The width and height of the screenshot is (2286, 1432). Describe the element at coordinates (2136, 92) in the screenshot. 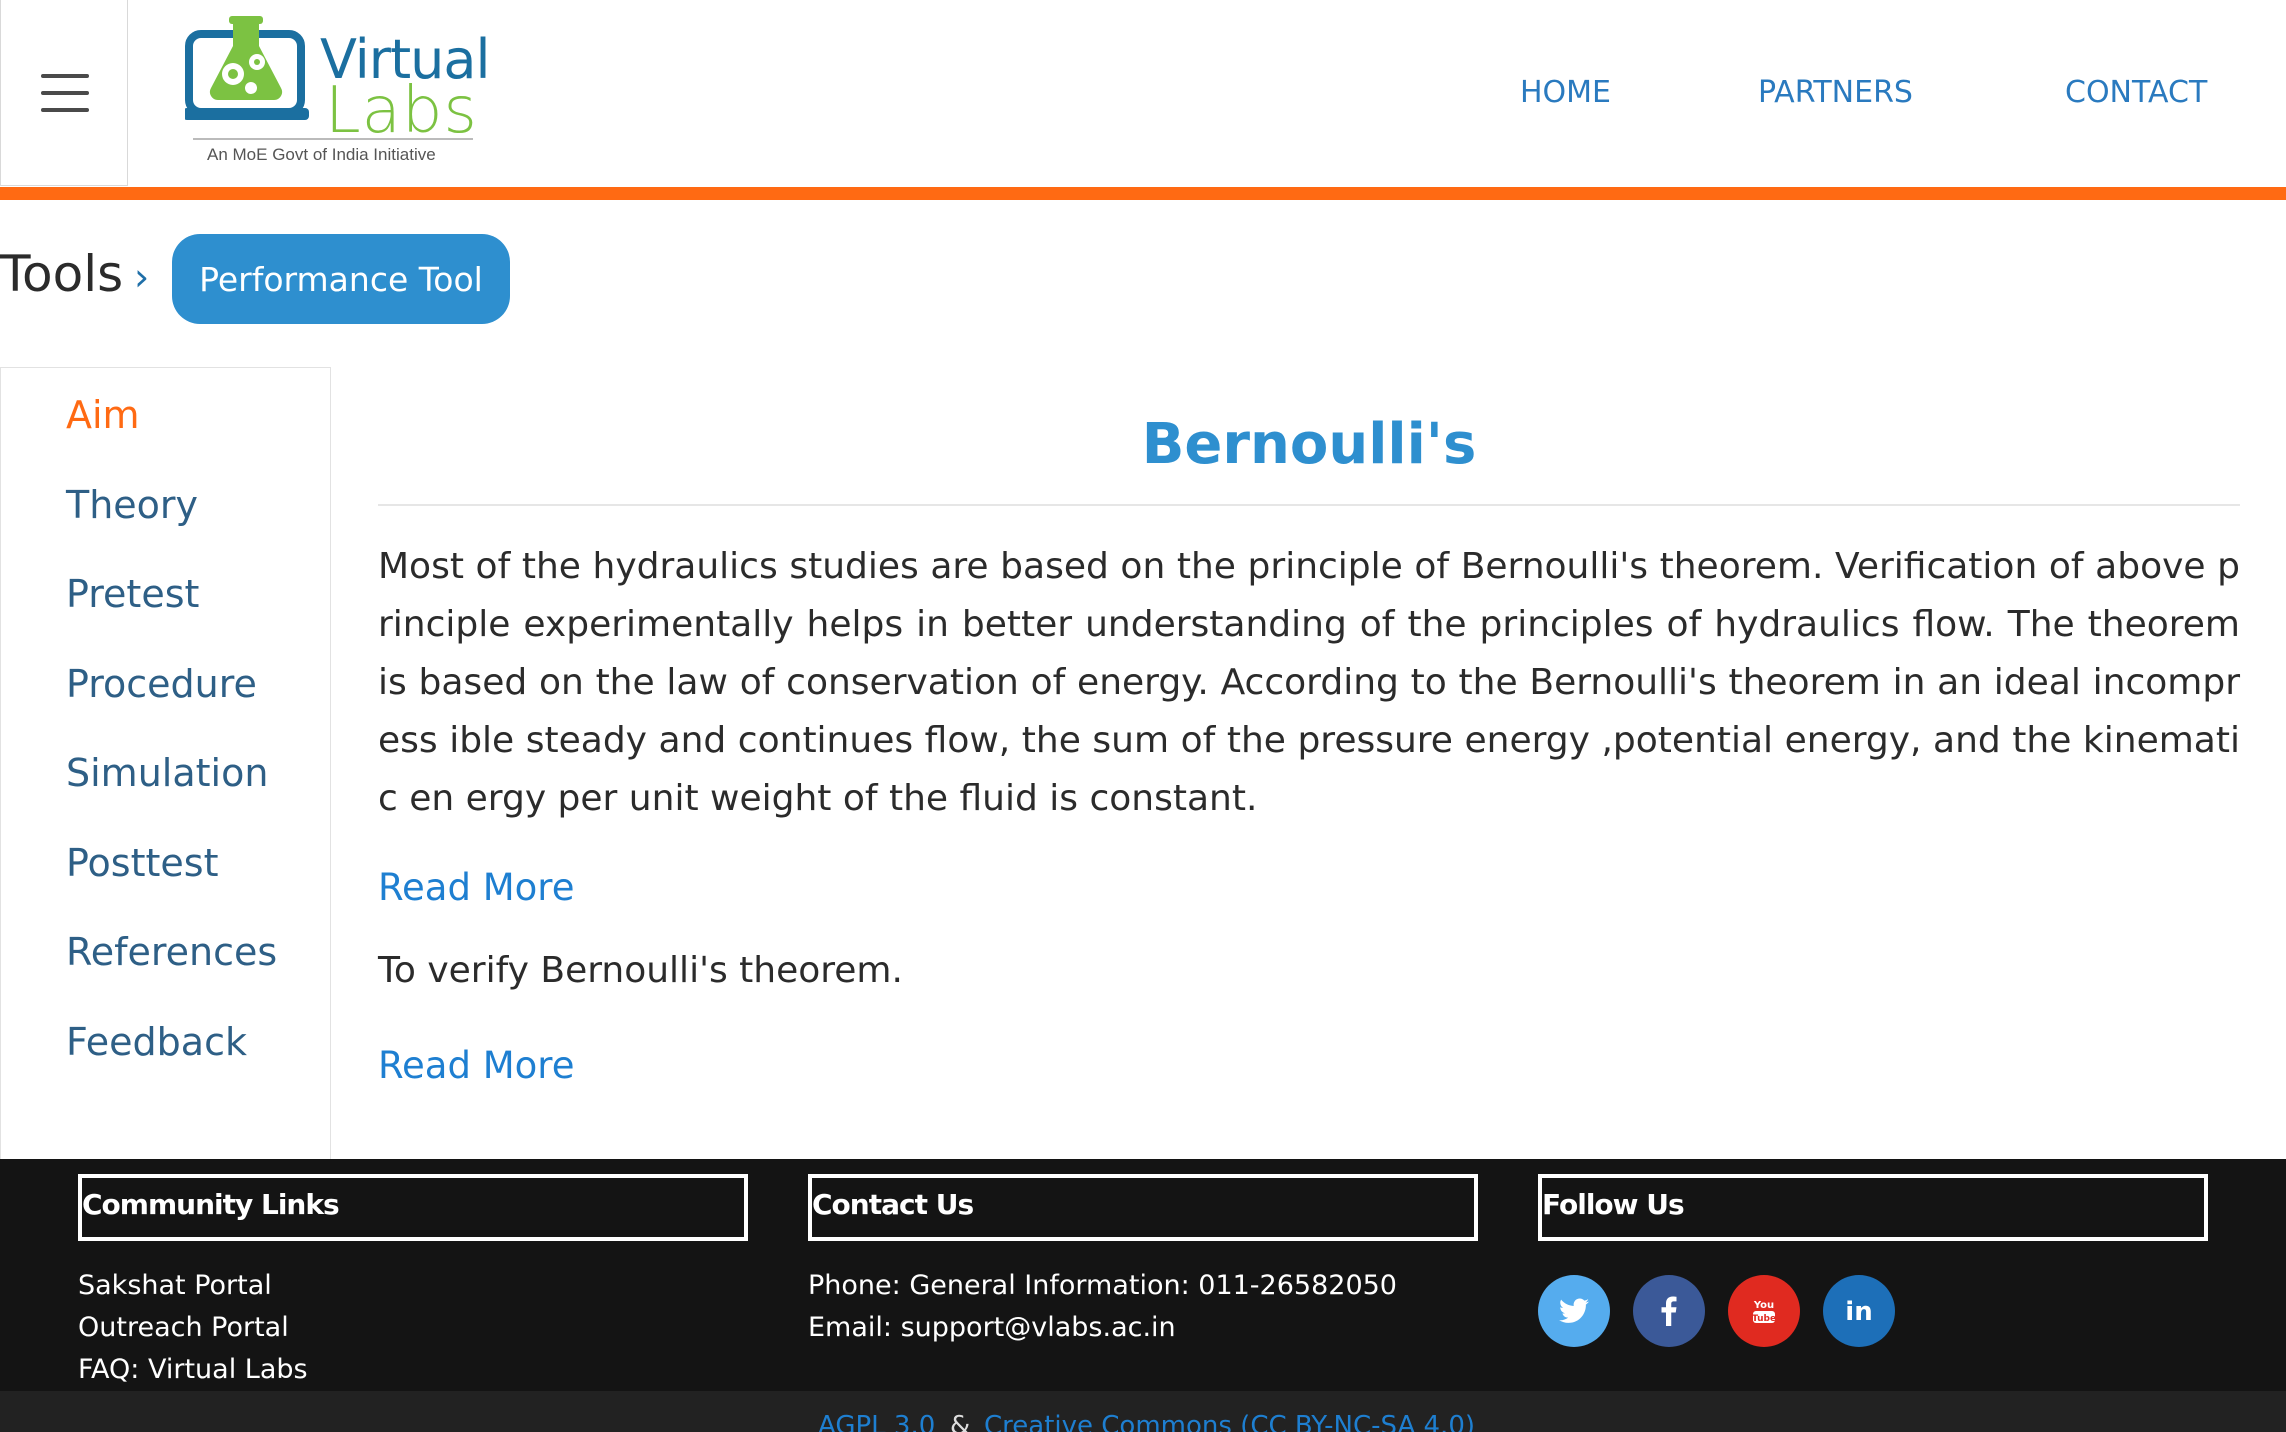

I see `nav-contact-link: CONTACT` at that location.